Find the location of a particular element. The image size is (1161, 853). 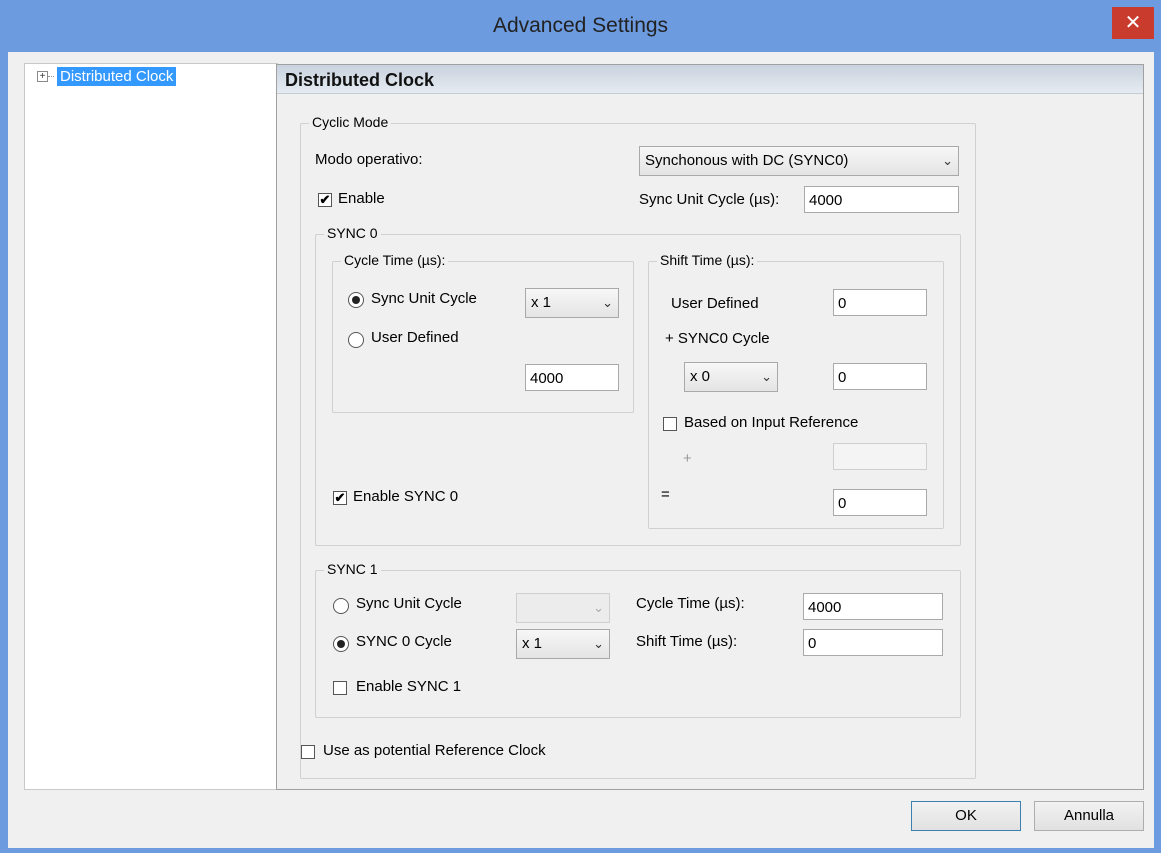

mode-select-value: Synchonous with DC (SYNC0) is located at coordinates (747, 160).